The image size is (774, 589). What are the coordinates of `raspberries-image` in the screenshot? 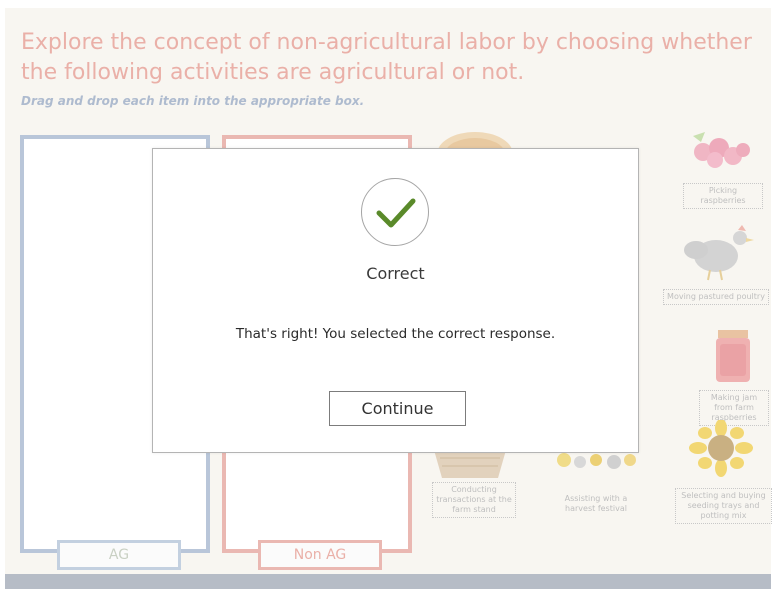 It's located at (719, 149).